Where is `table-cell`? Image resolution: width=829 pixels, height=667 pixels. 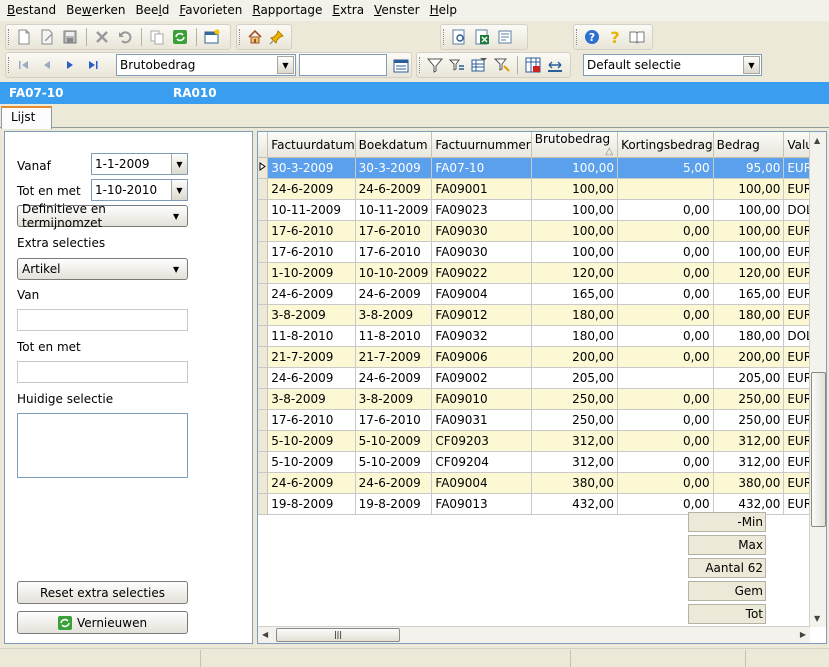 table-cell is located at coordinates (665, 189).